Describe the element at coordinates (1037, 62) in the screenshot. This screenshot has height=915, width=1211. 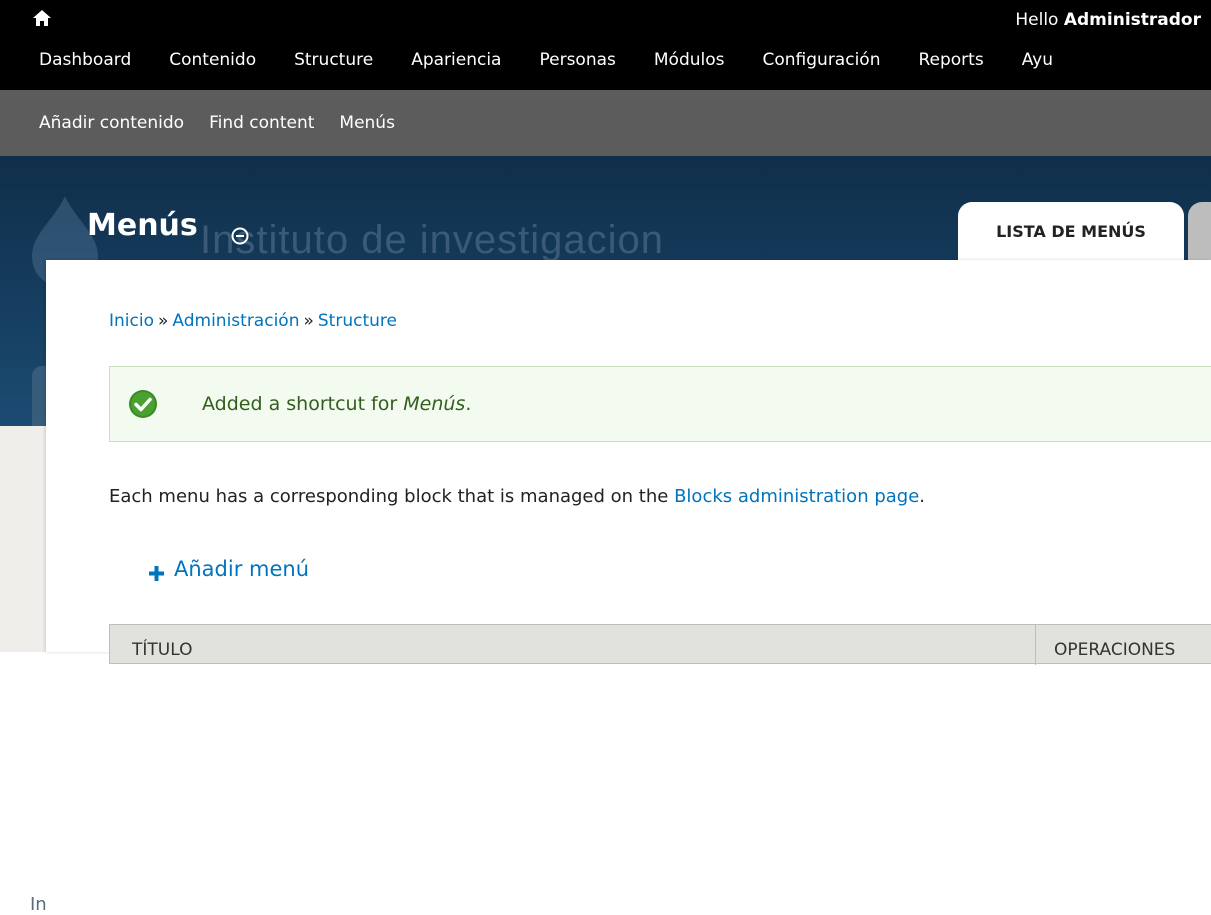
I see `menu-ayuda: Ayu` at that location.